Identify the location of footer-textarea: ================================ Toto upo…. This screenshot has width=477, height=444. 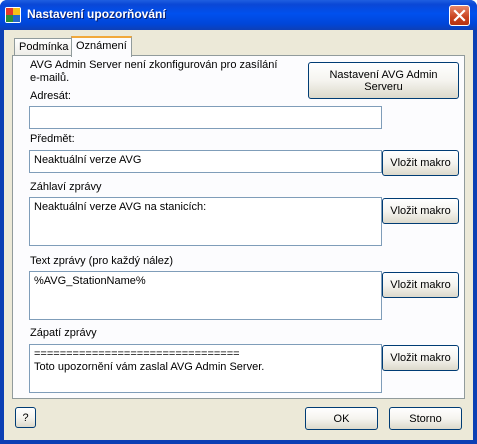
(205, 368).